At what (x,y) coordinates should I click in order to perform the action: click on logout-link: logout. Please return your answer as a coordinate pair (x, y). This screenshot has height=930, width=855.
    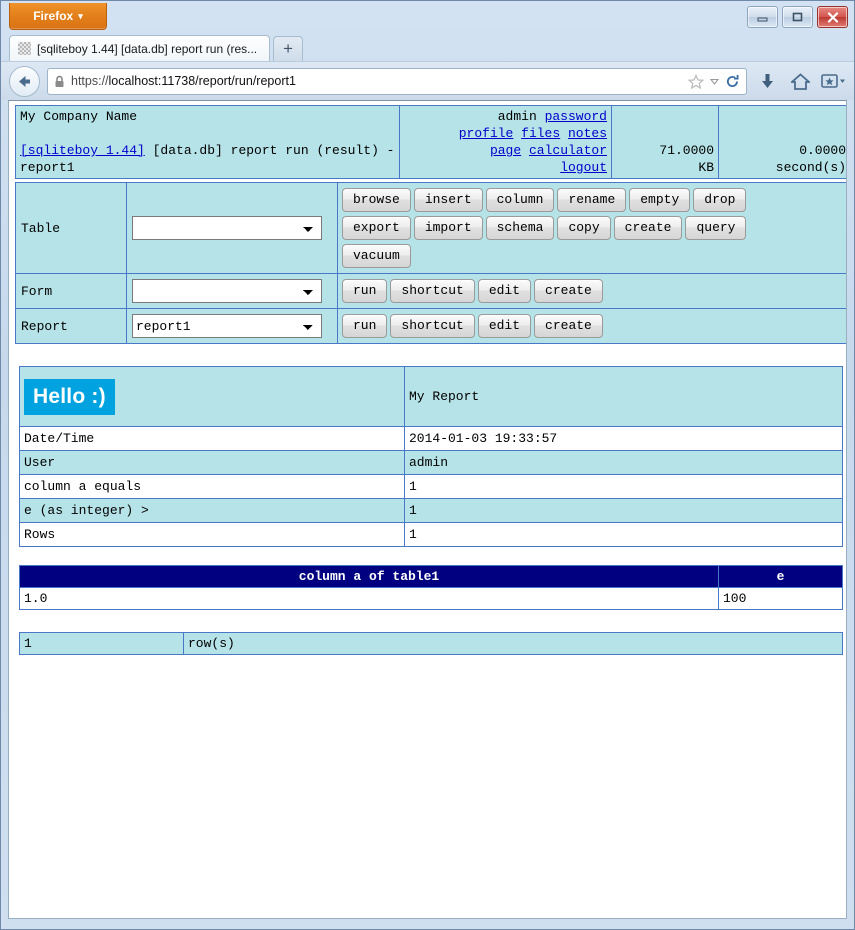
    Looking at the image, I should click on (583, 167).